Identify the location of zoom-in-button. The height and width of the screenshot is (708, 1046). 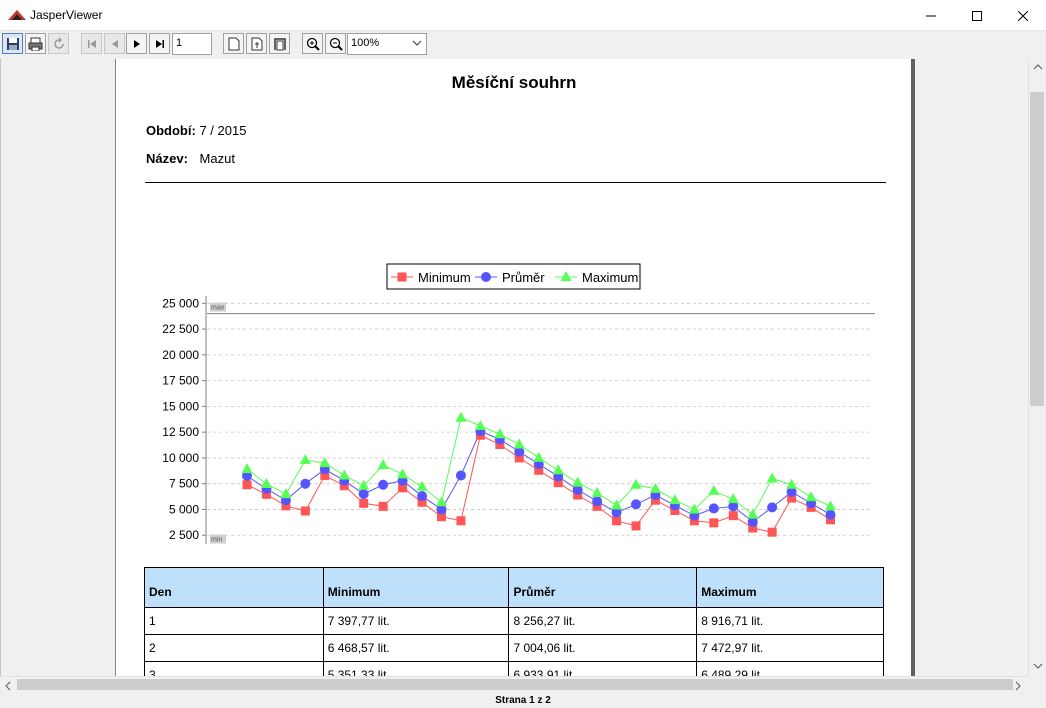
(312, 43).